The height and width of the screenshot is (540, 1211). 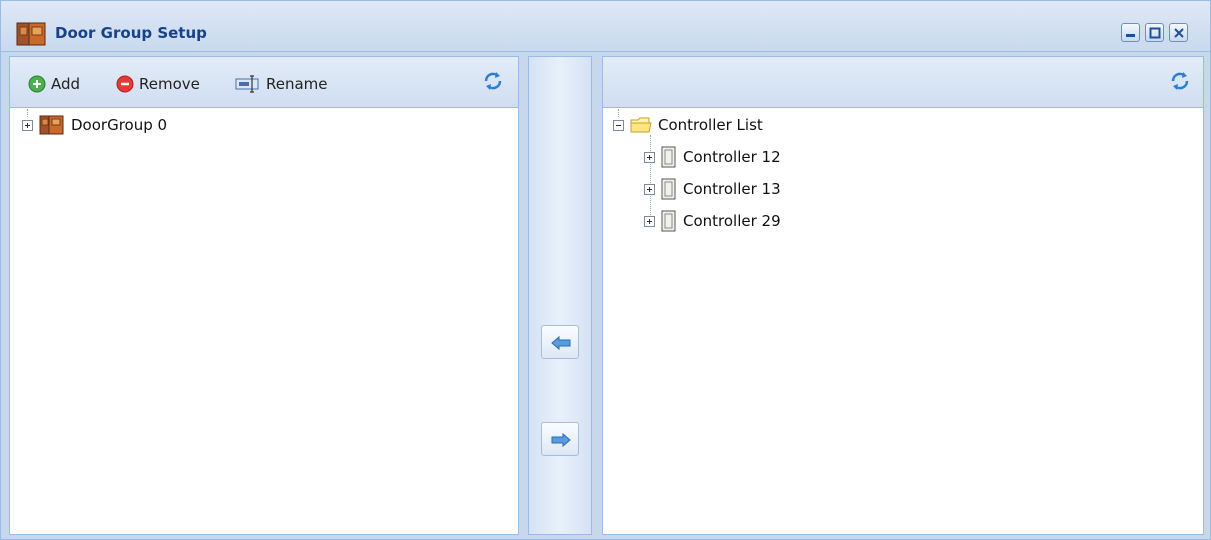 What do you see at coordinates (247, 84) in the screenshot?
I see `rename-icon` at bounding box center [247, 84].